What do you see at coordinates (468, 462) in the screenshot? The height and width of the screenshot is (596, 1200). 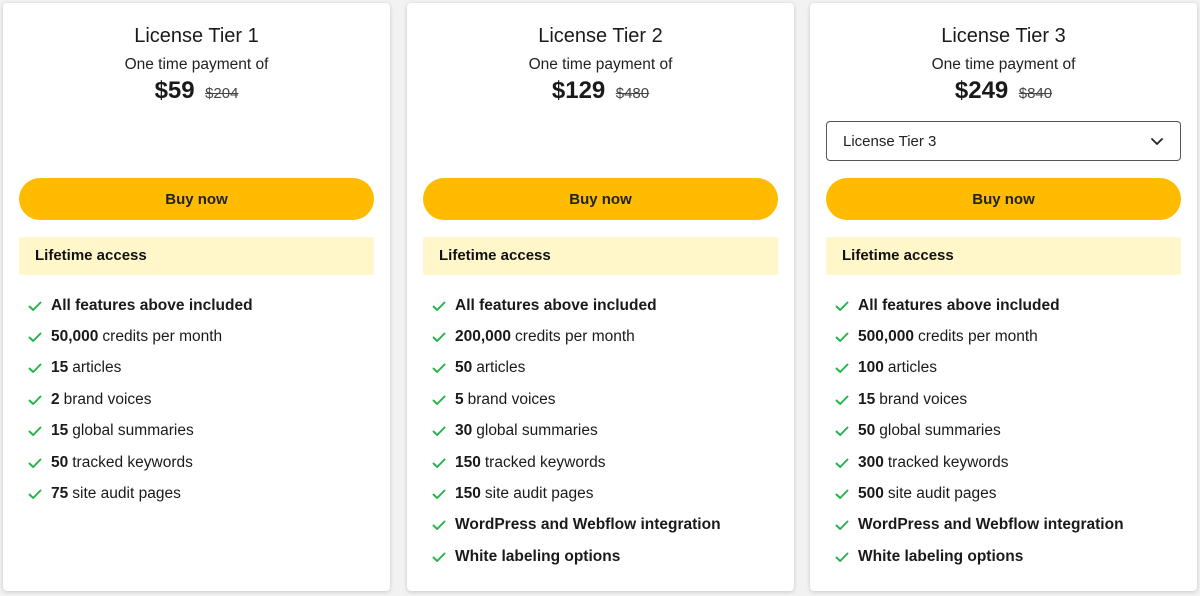 I see `feature-highlight: 150` at bounding box center [468, 462].